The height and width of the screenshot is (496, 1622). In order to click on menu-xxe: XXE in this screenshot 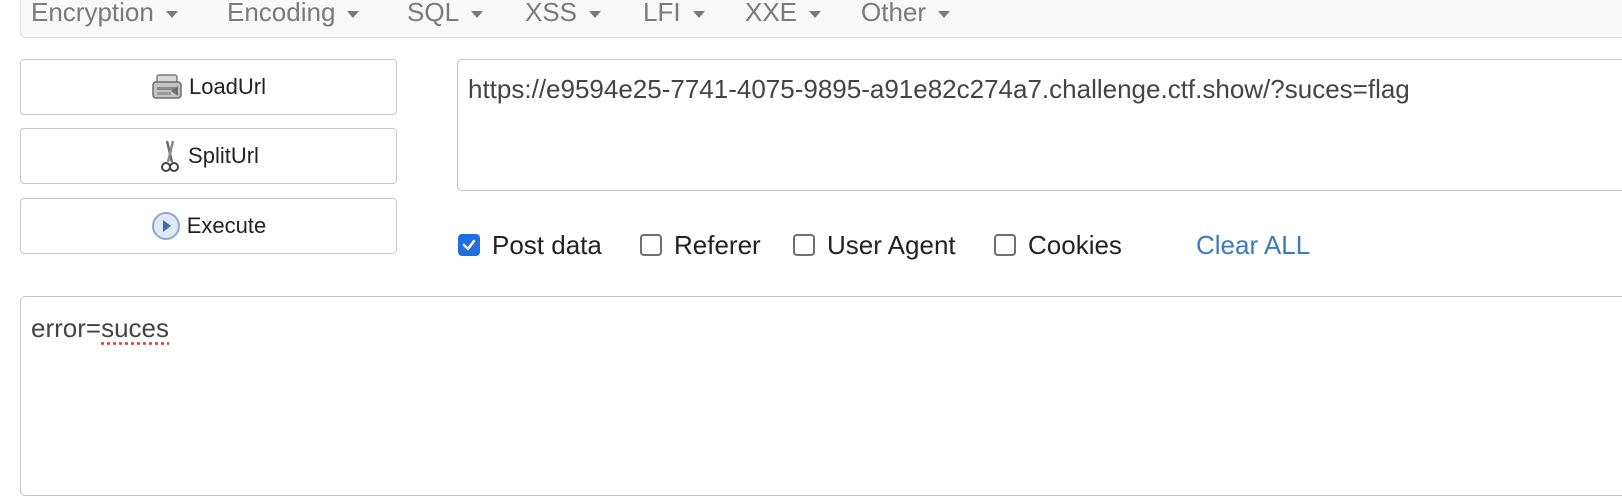, I will do `click(783, 14)`.